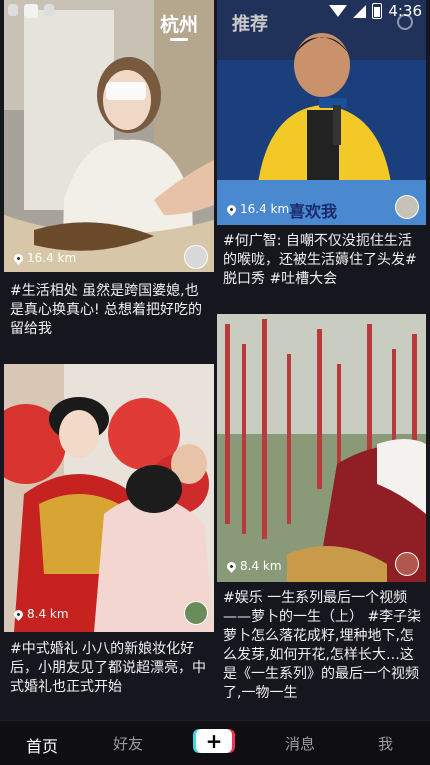  I want to click on nav-home: 首页, so click(42, 745).